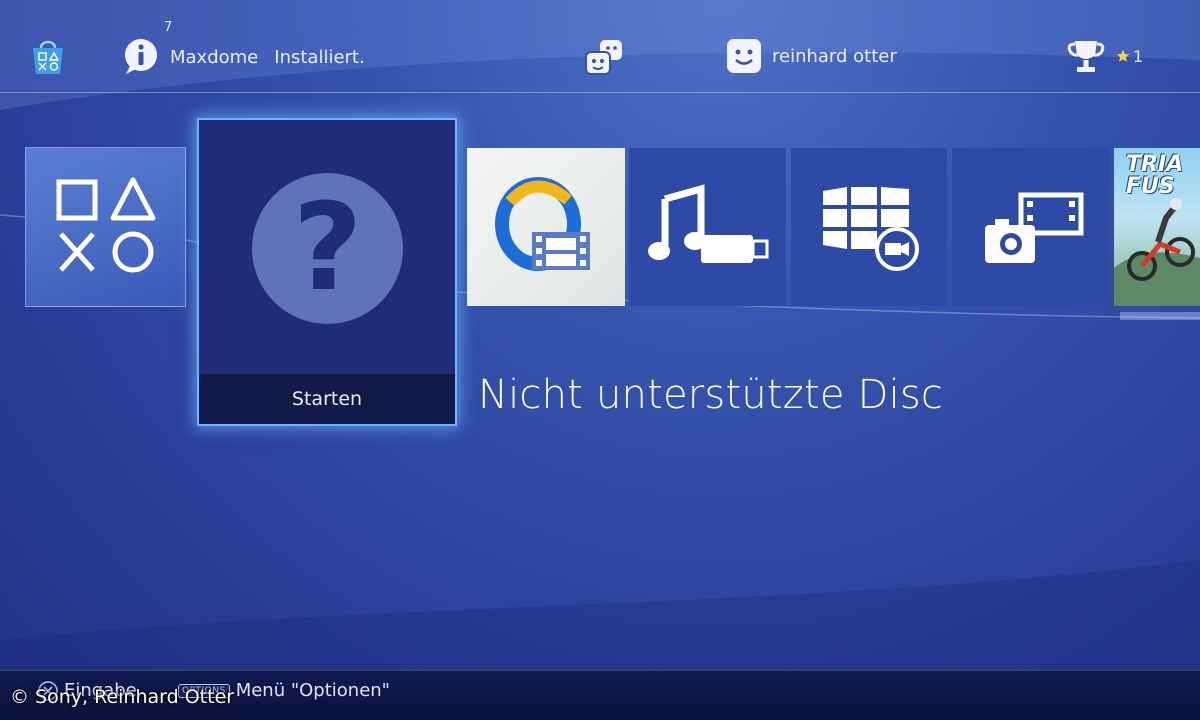 This screenshot has height=720, width=1200. Describe the element at coordinates (1138, 56) in the screenshot. I see `trophy-level-value: 1` at that location.